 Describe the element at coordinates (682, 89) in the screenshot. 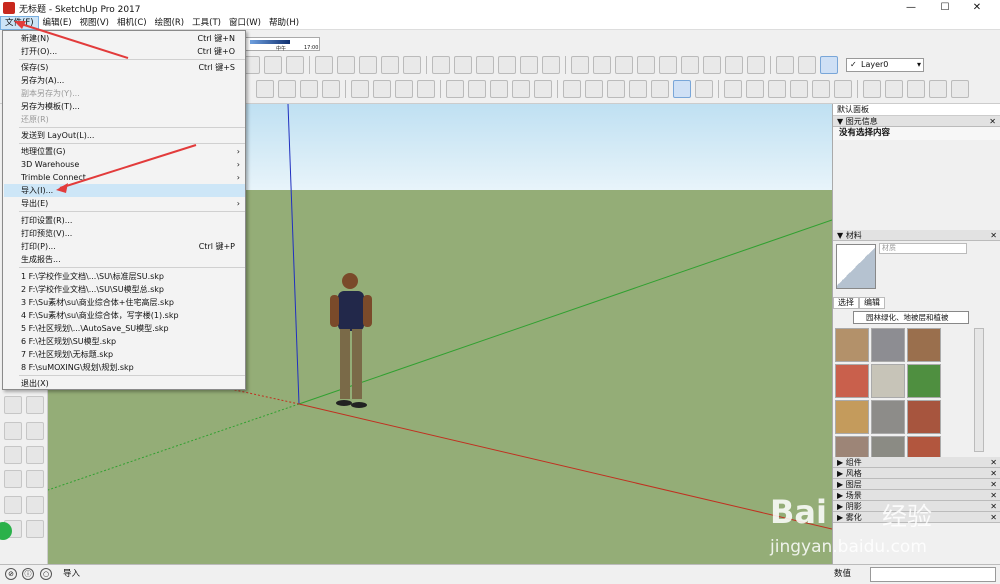

I see `shaded-textures-icon` at that location.